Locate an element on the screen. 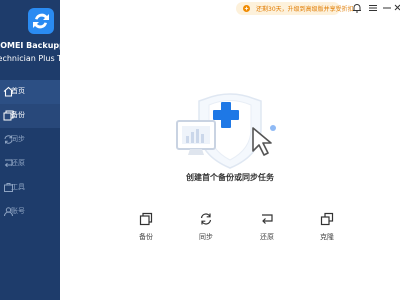  minimize-icon is located at coordinates (387, 8).